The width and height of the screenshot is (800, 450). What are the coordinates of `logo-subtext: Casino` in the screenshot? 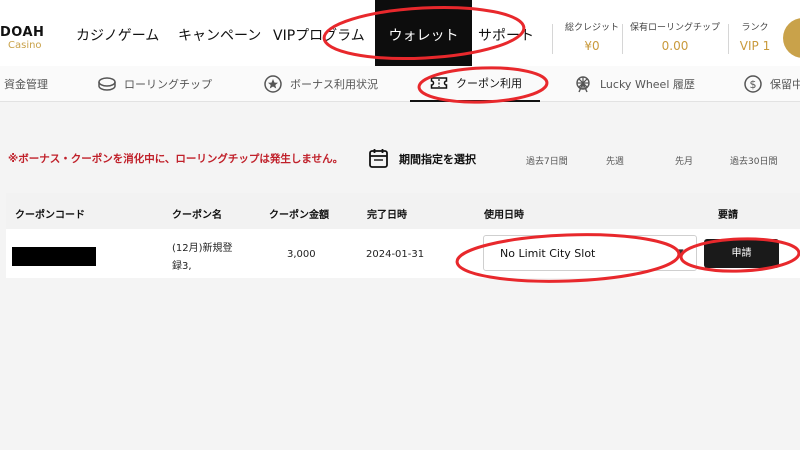 It's located at (25, 45).